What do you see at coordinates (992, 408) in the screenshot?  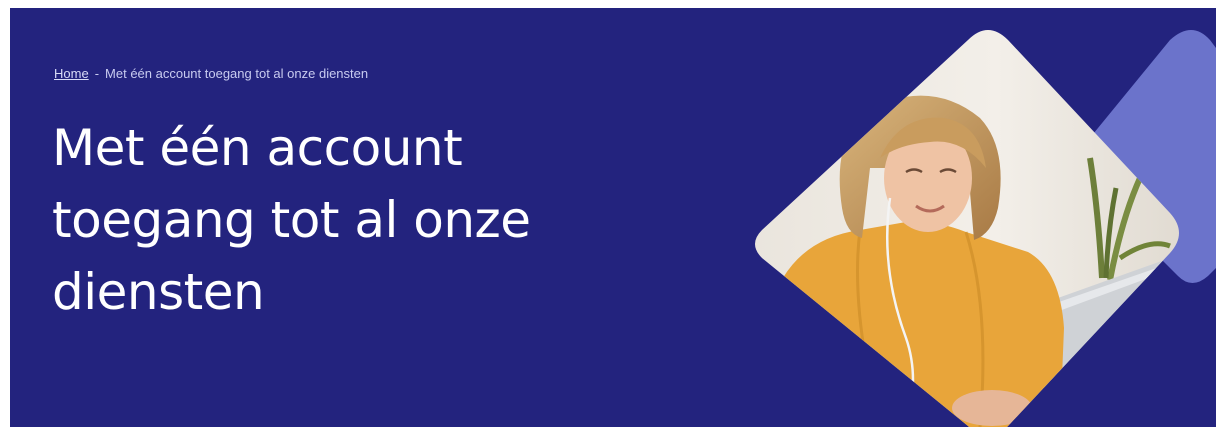 I see `person-hands` at bounding box center [992, 408].